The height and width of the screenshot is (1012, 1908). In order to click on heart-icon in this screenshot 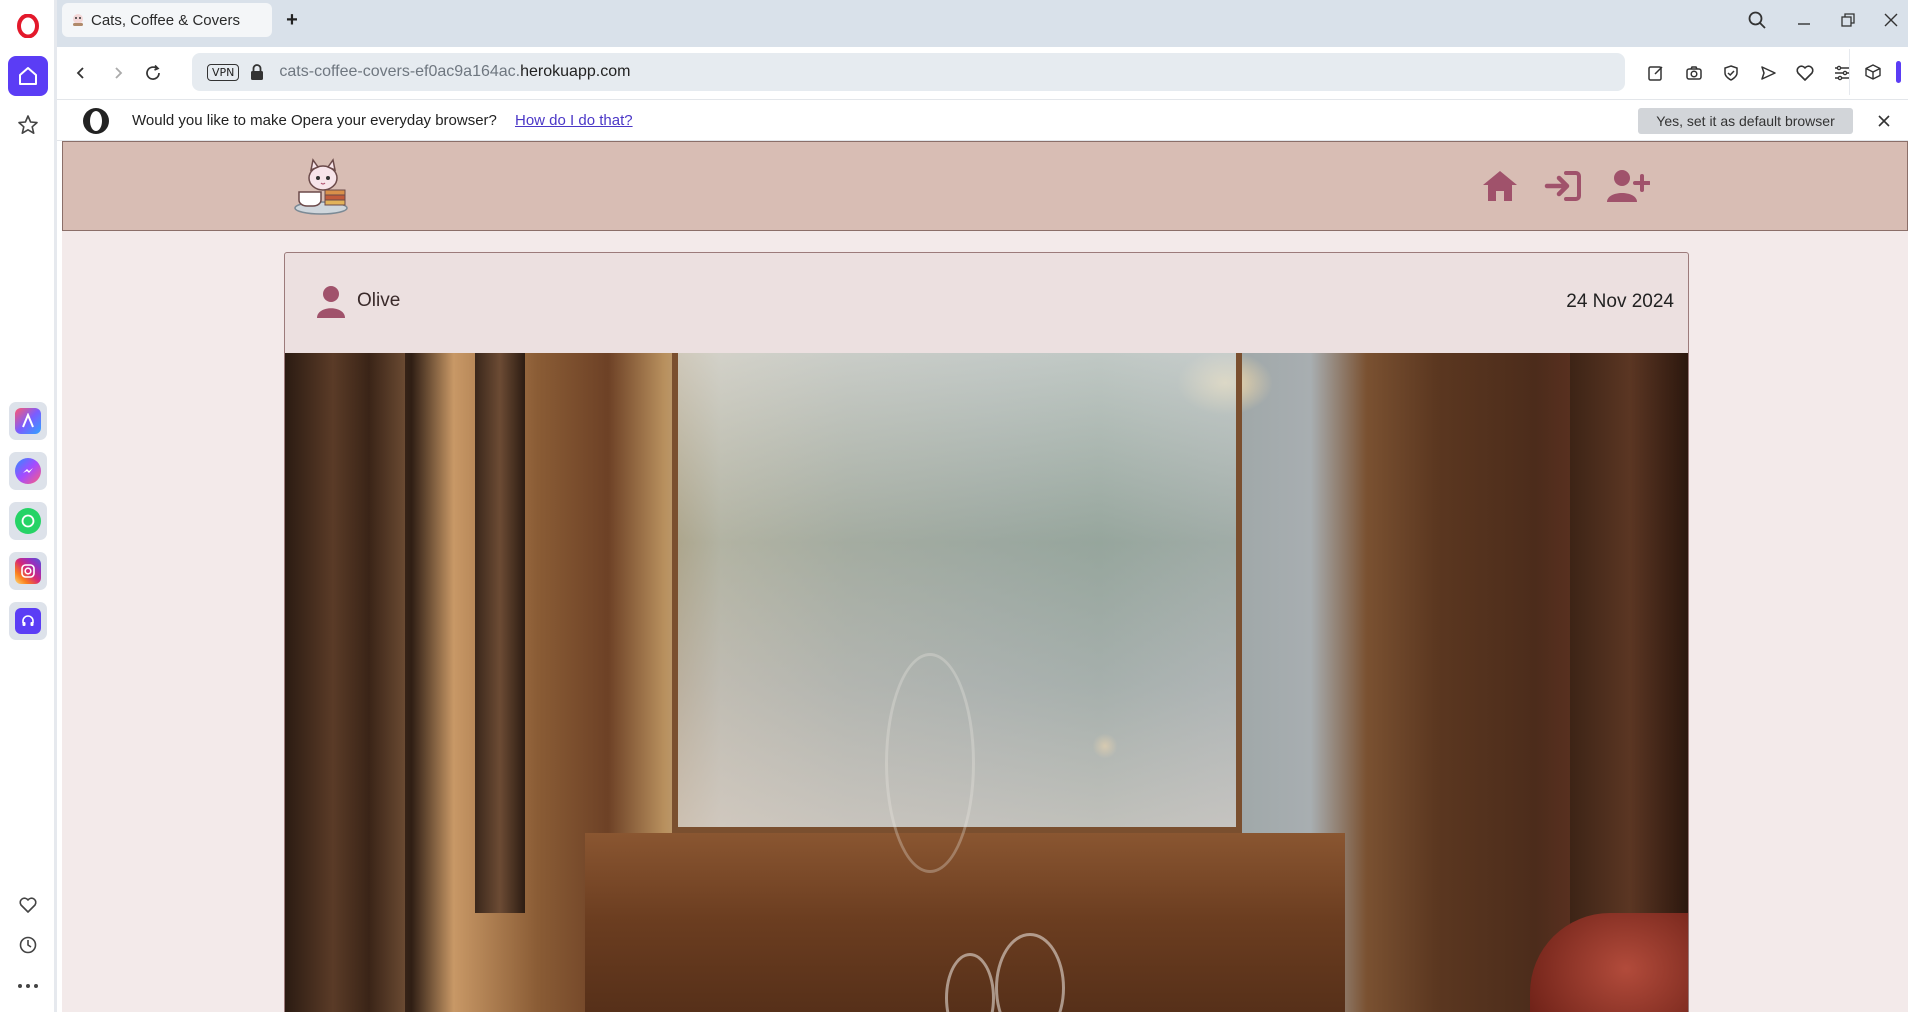, I will do `click(28, 905)`.